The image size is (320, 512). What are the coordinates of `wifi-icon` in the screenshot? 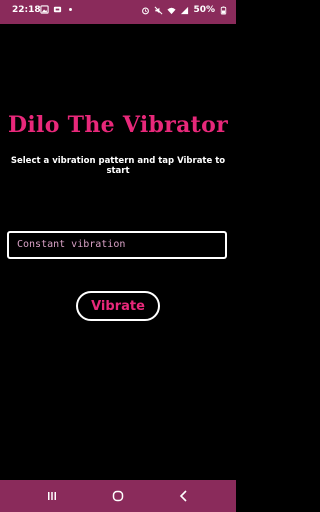 It's located at (172, 10).